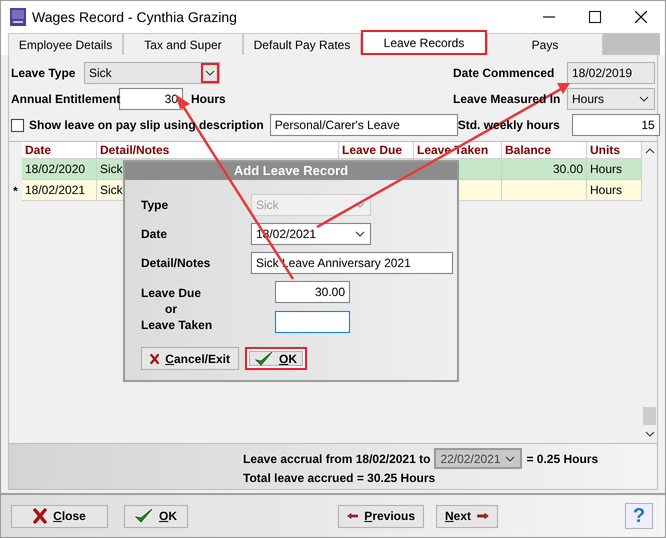 The width and height of the screenshot is (666, 538). I want to click on table-cell: 30.00, so click(544, 169).